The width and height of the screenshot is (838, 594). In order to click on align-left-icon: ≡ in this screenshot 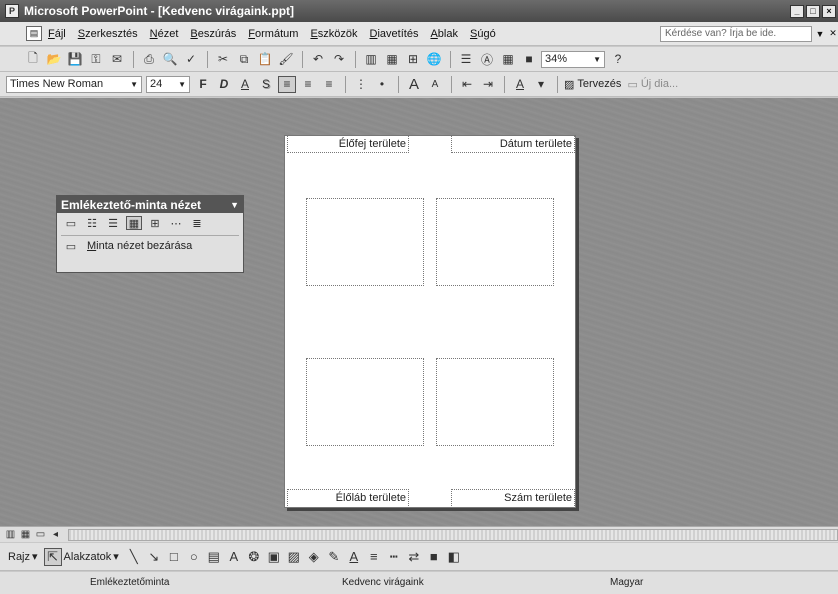, I will do `click(287, 84)`.